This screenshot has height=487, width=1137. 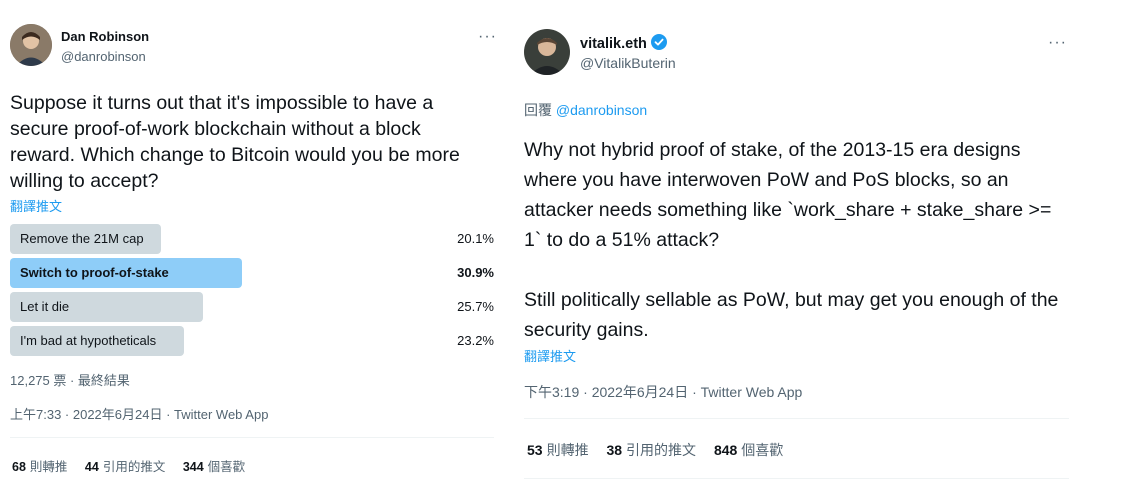 I want to click on retweets-stat: 68 則轉推, so click(x=39, y=465).